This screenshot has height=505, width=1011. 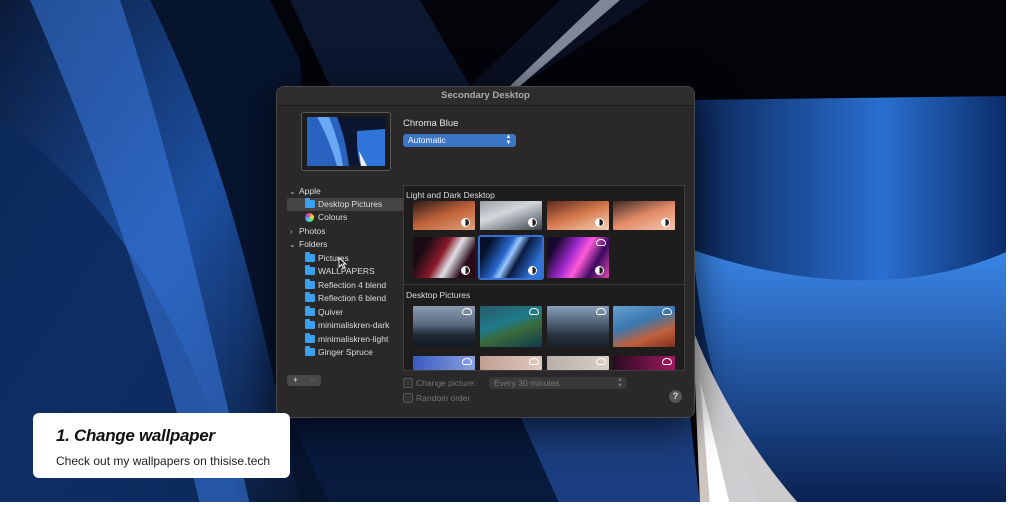 What do you see at coordinates (527, 383) in the screenshot?
I see `change-interval-value: Every 30 minutes` at bounding box center [527, 383].